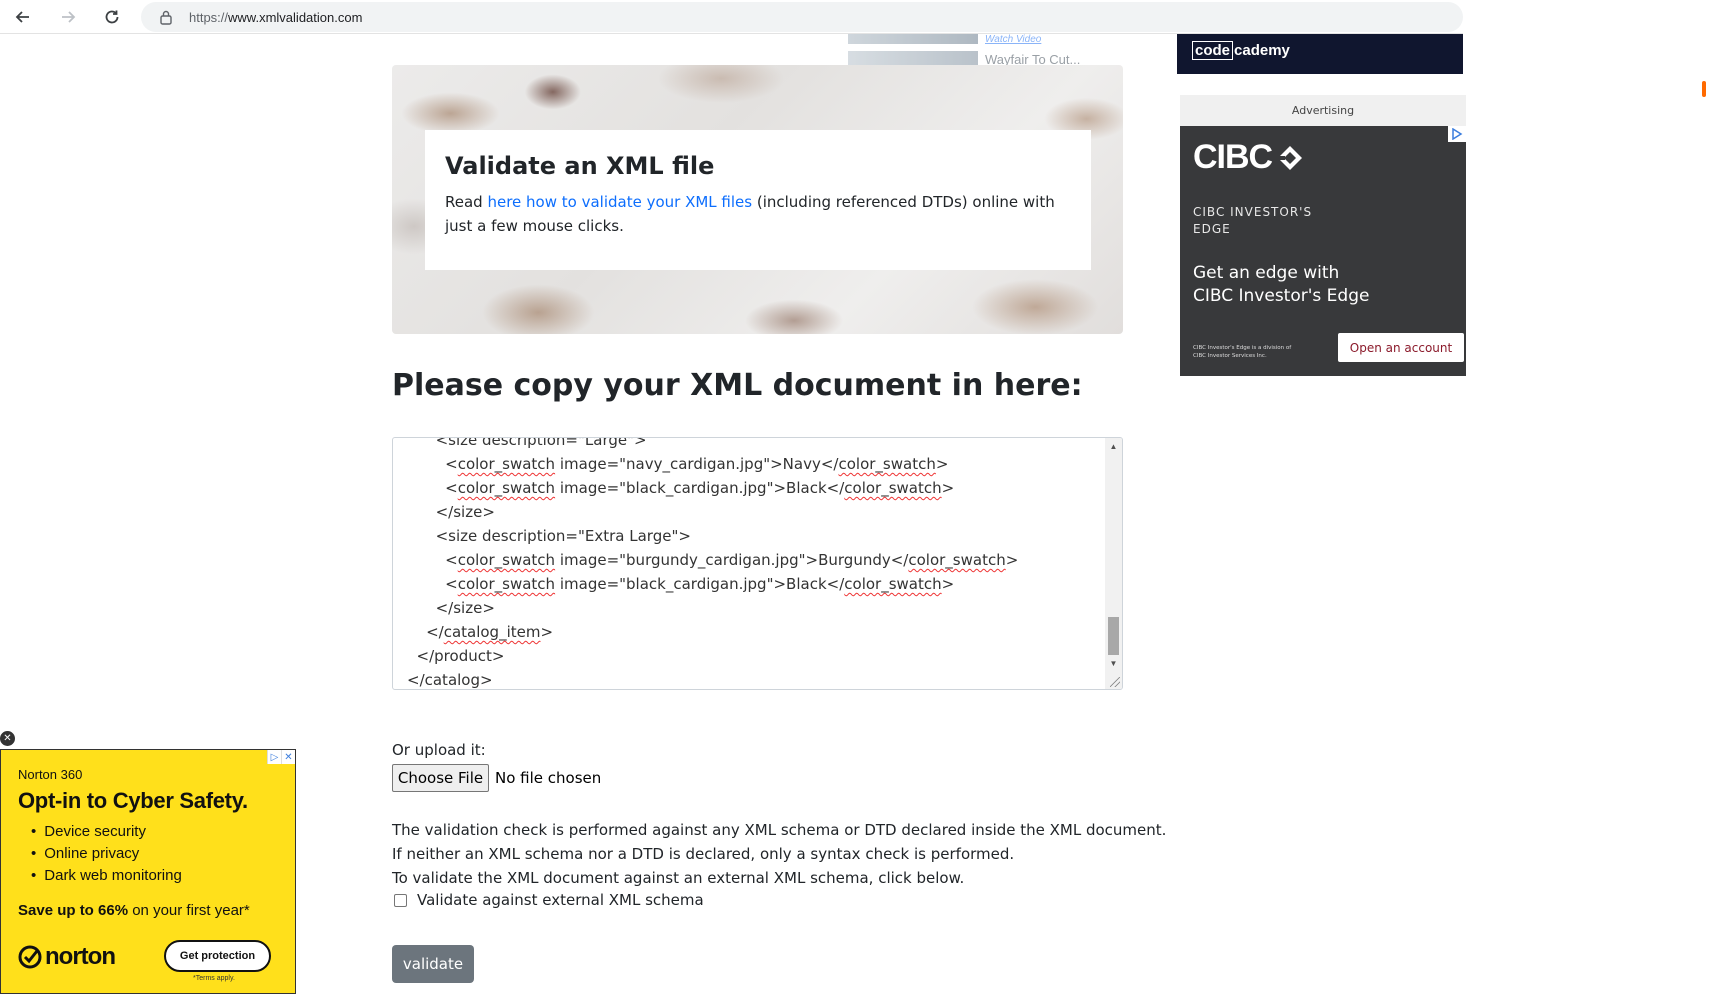 This screenshot has width=1709, height=994. I want to click on forward-button, so click(68, 17).